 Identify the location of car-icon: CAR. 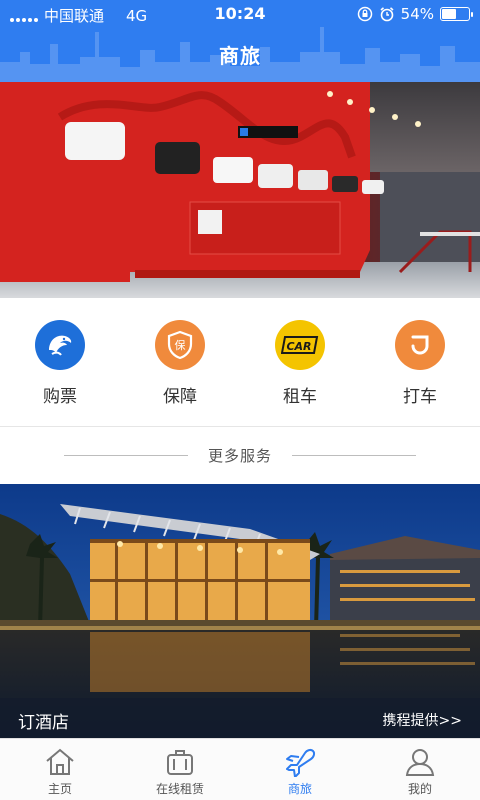
(300, 345).